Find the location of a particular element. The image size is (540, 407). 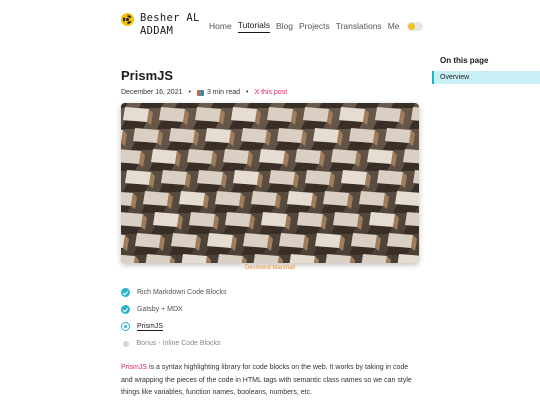

nav-home: Home is located at coordinates (220, 27).